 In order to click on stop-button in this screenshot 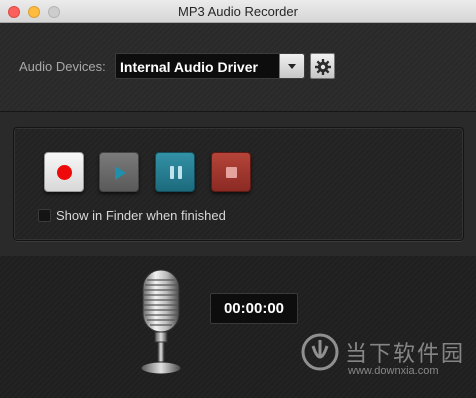, I will do `click(231, 172)`.